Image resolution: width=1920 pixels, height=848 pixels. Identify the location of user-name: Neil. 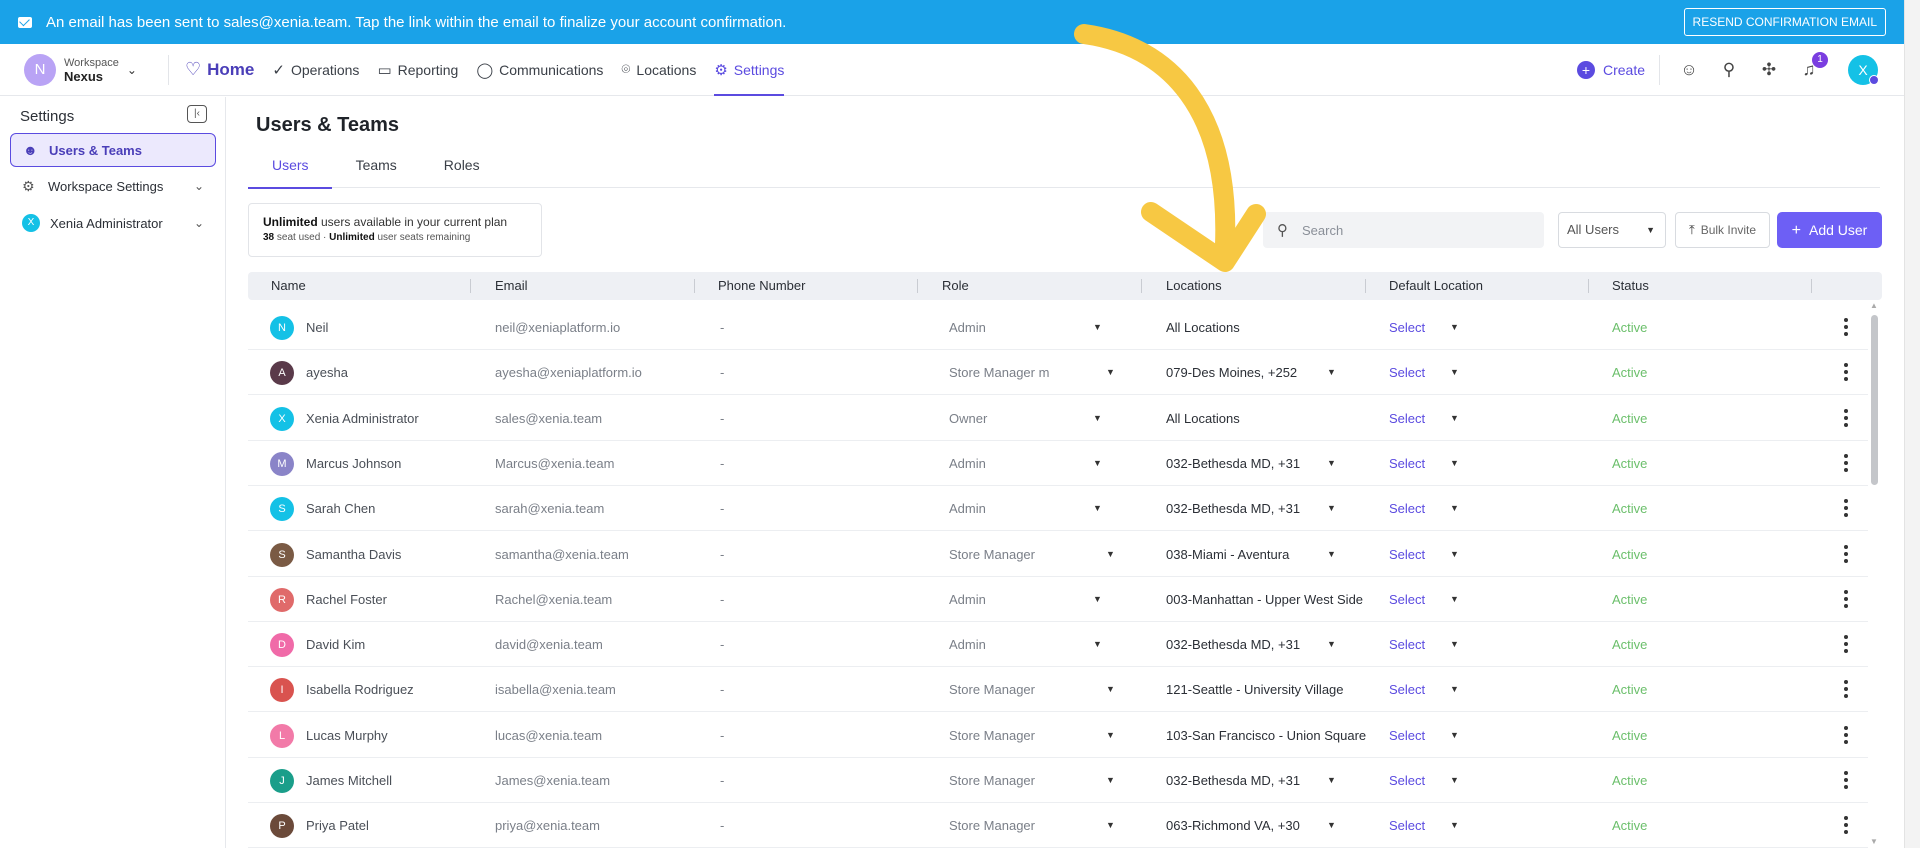
(317, 327).